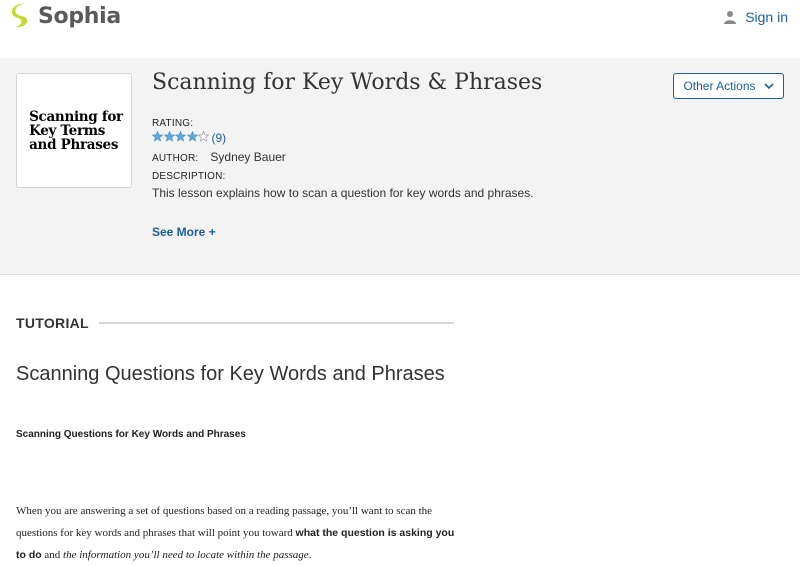  What do you see at coordinates (189, 176) in the screenshot?
I see `description-label: DESCRIPTION:` at bounding box center [189, 176].